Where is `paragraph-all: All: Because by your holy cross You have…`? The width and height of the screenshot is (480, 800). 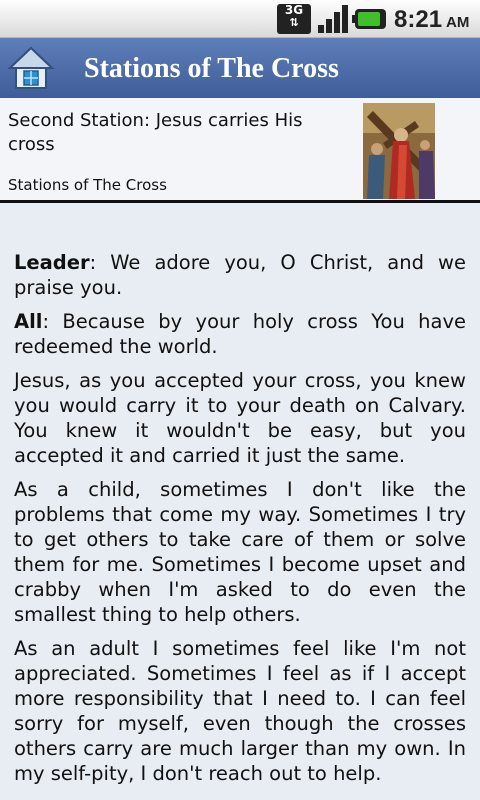
paragraph-all: All: Because by your holy cross You have… is located at coordinates (240, 334).